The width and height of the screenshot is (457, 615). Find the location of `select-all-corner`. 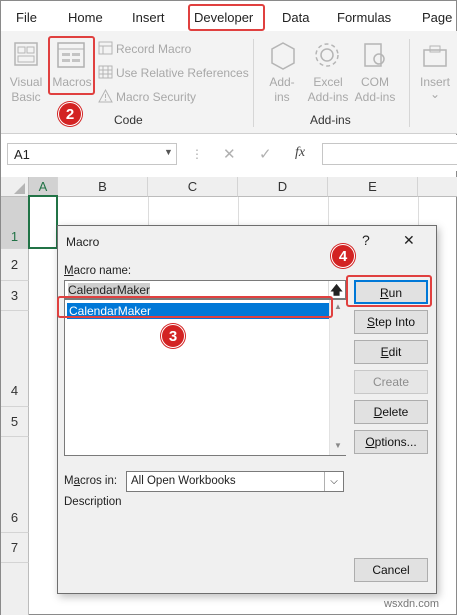

select-all-corner is located at coordinates (15, 187).